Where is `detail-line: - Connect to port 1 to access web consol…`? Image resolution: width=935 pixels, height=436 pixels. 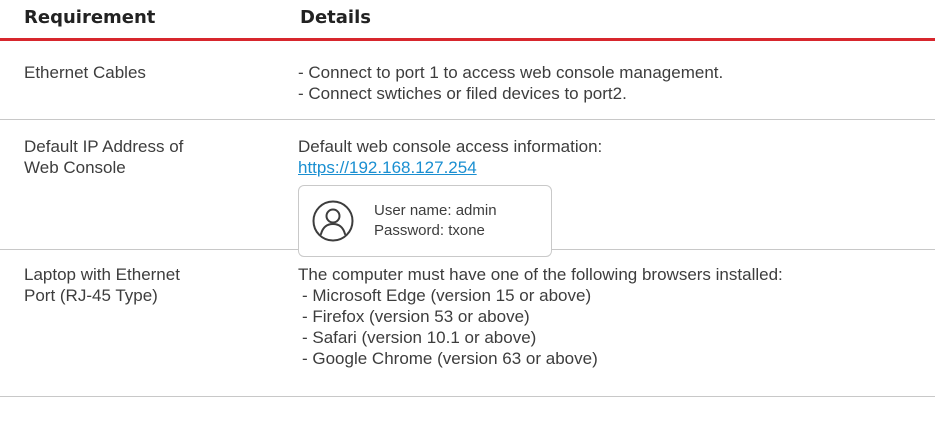 detail-line: - Connect to port 1 to access web consol… is located at coordinates (511, 72).